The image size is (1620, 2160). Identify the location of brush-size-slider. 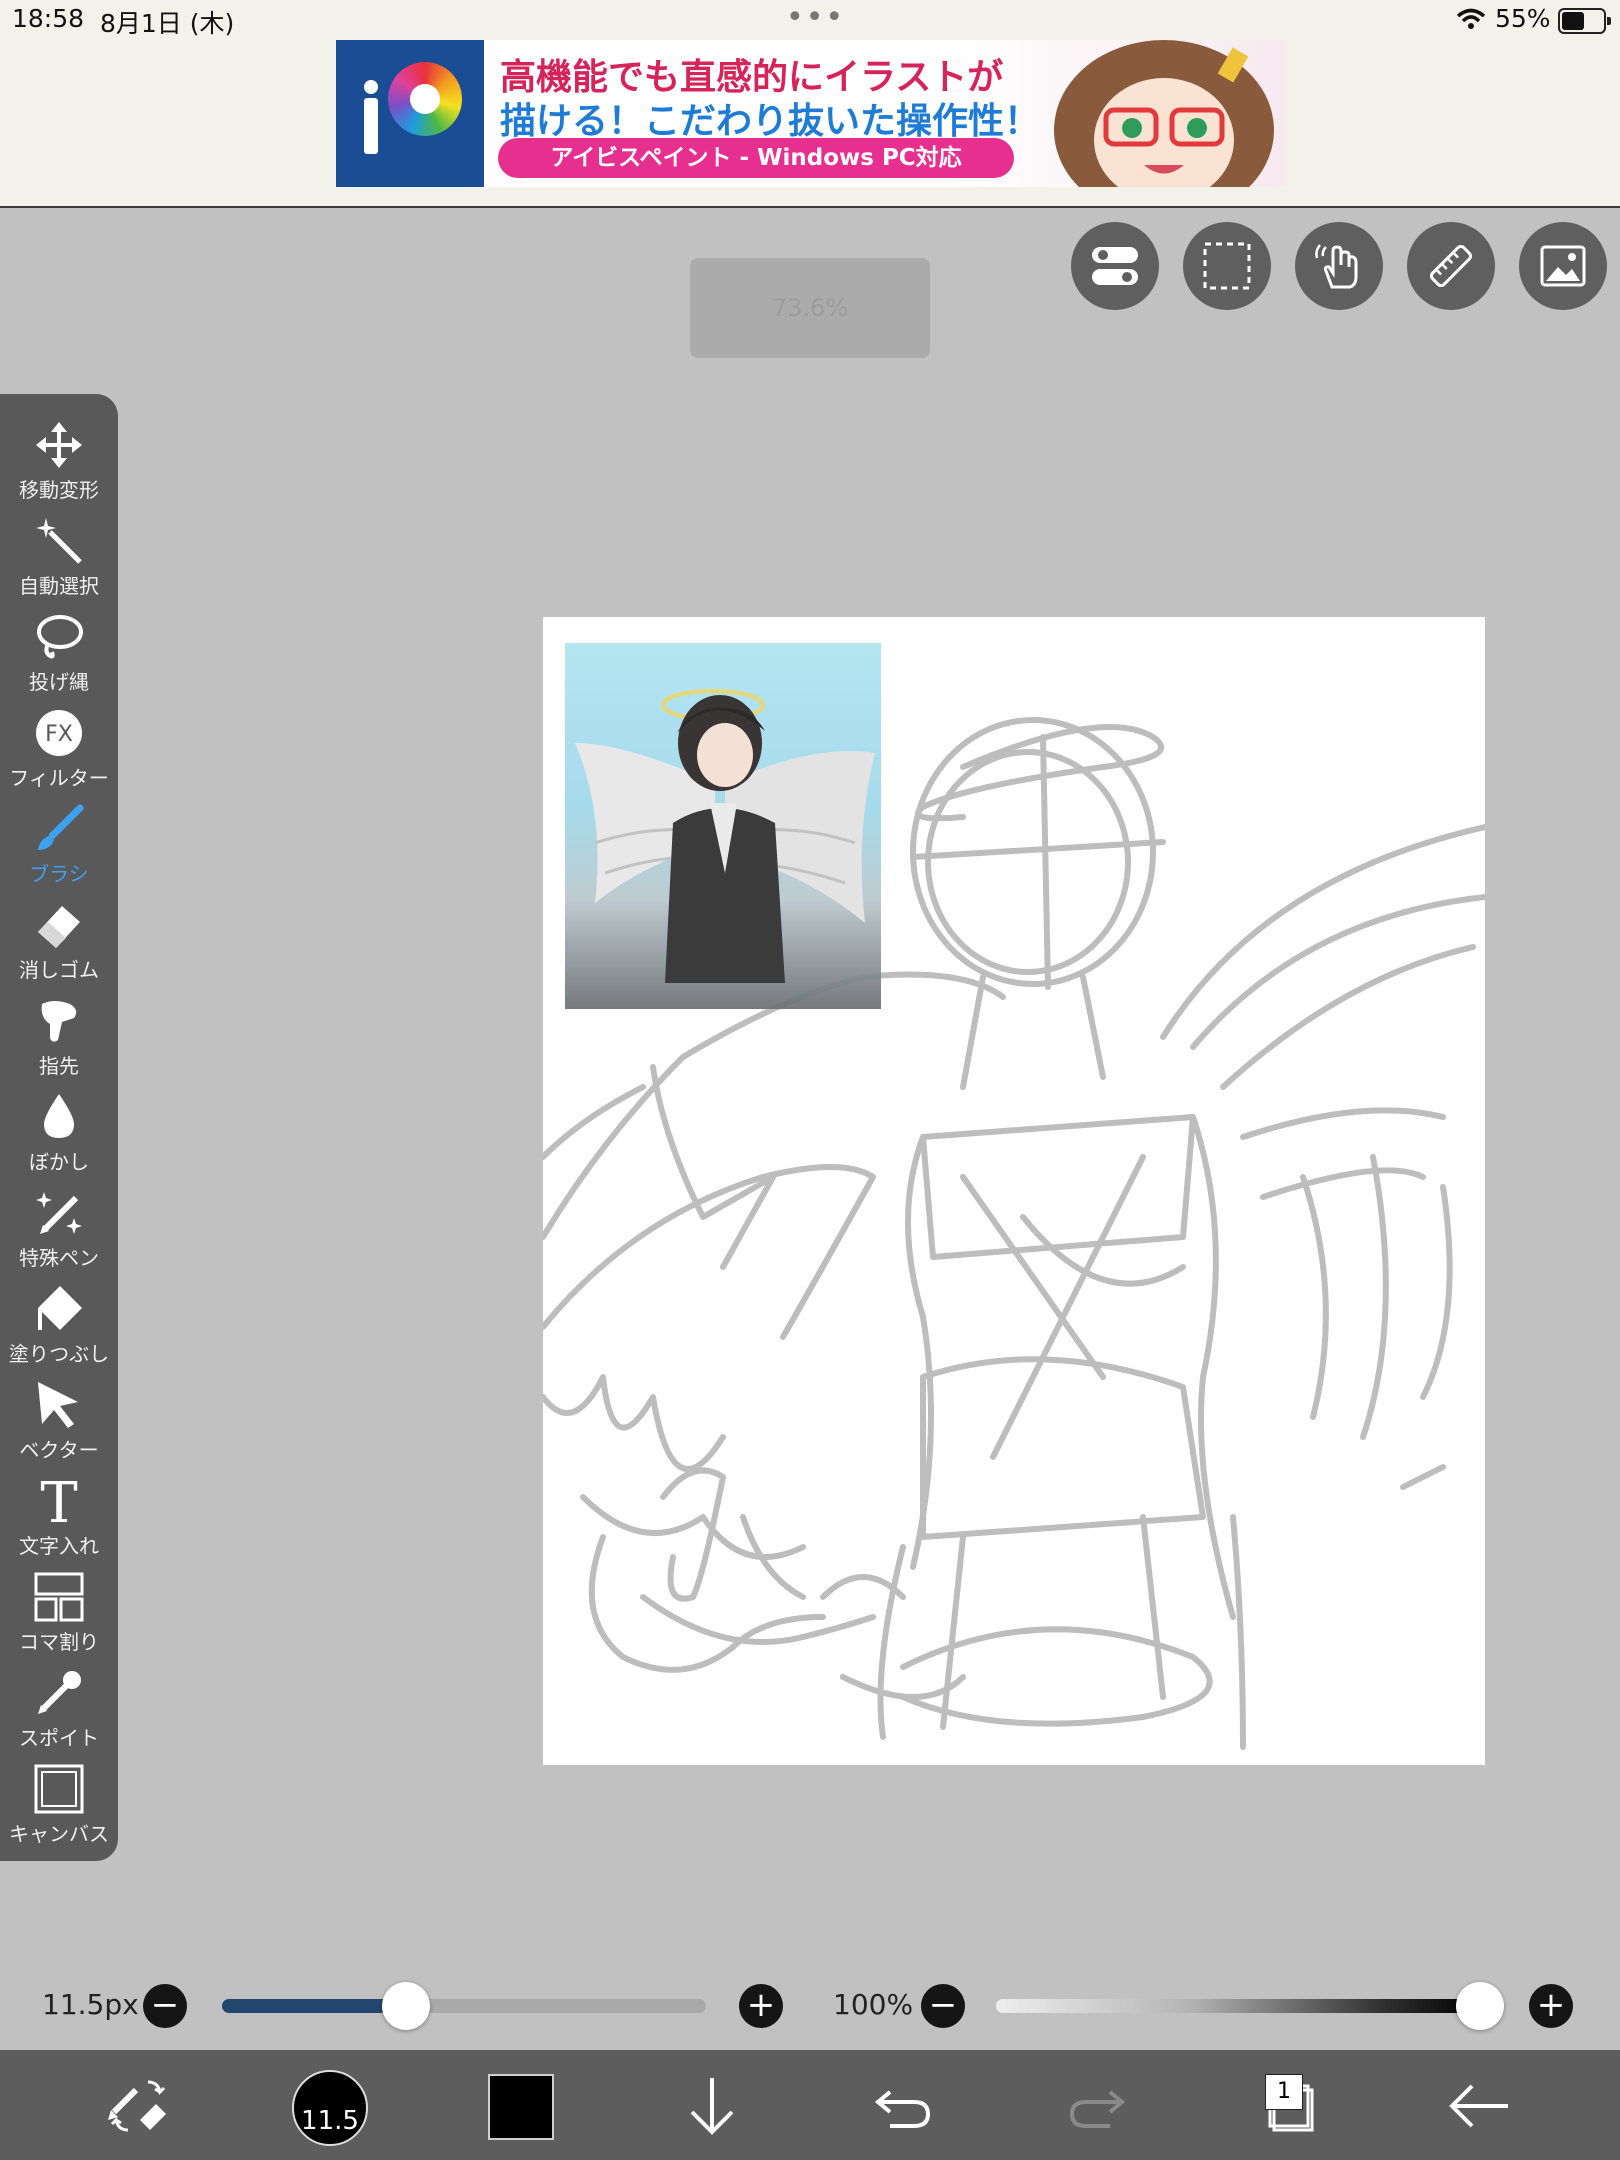
(464, 2006).